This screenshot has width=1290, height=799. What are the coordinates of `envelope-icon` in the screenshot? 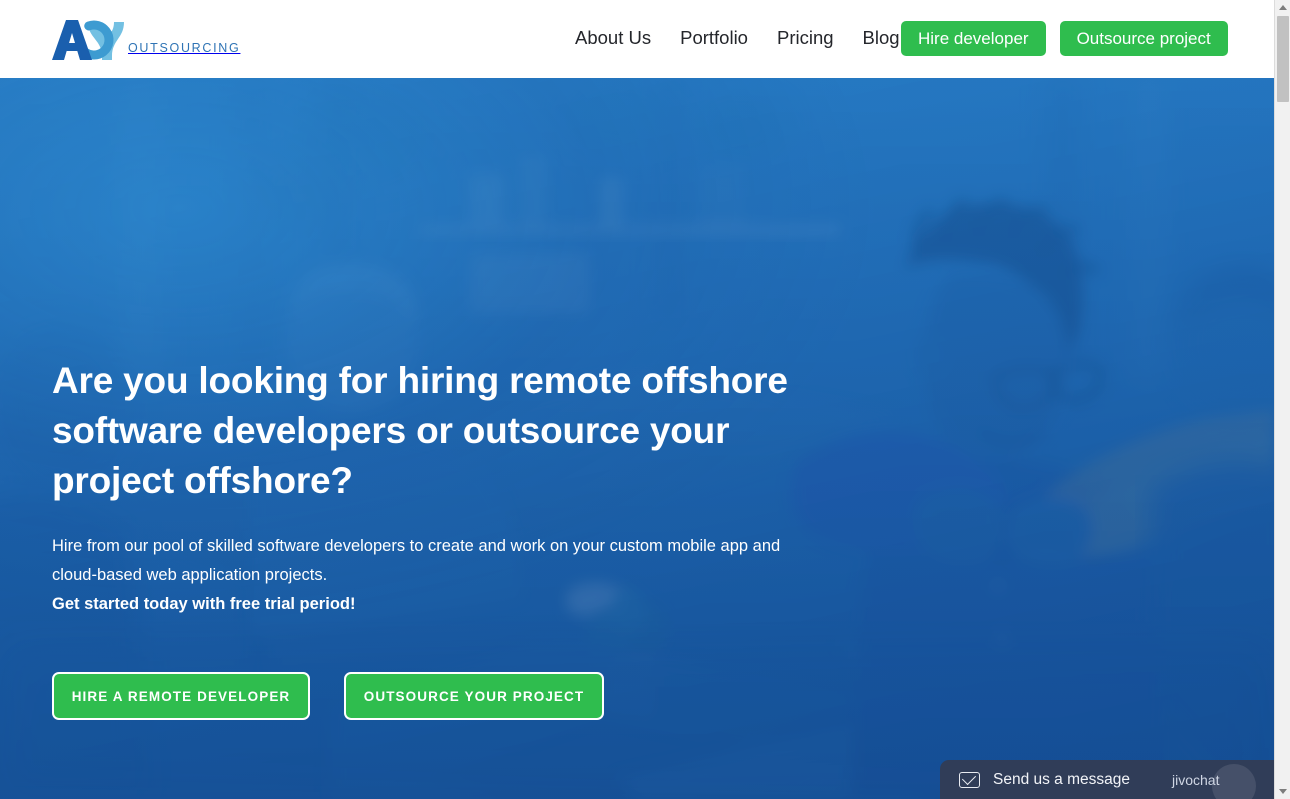 It's located at (969, 779).